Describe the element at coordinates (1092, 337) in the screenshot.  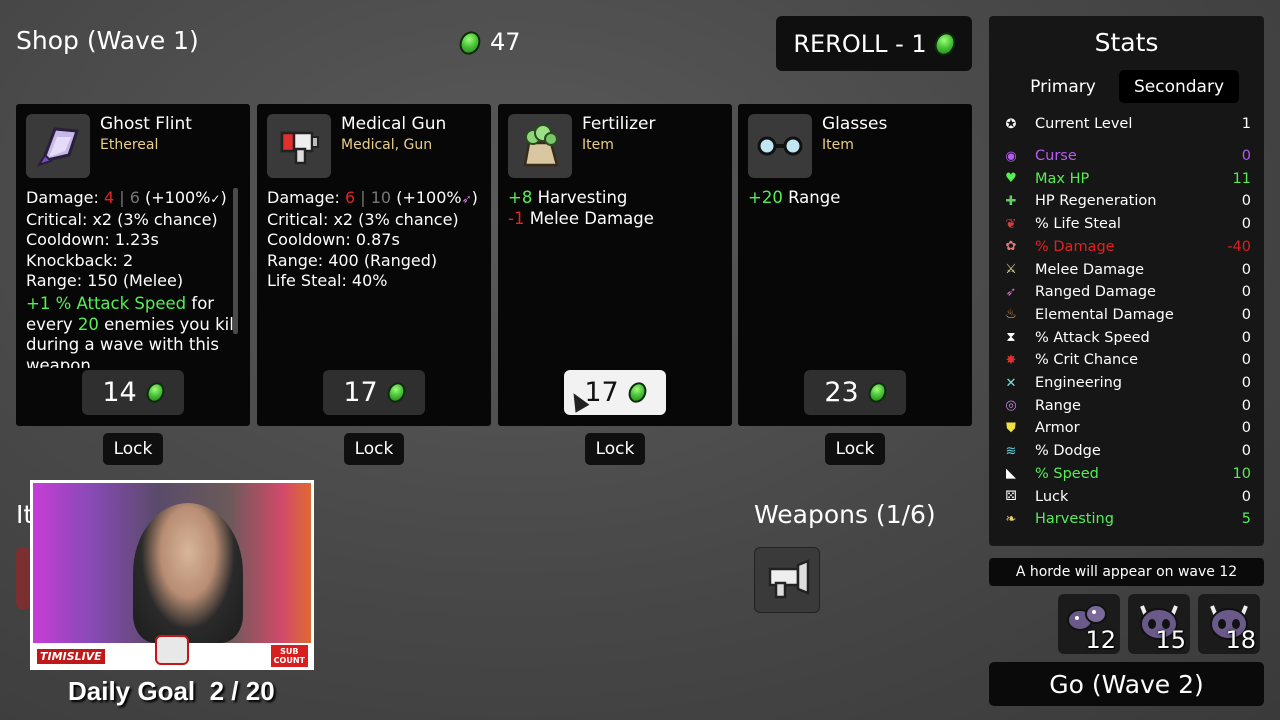
I see `stat-label: % Attack Speed` at that location.